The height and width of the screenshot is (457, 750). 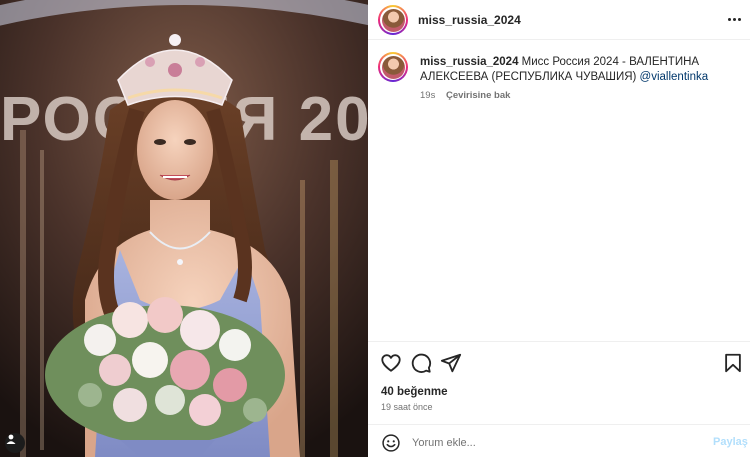 I want to click on comment-bar: Paylaş, so click(x=559, y=441).